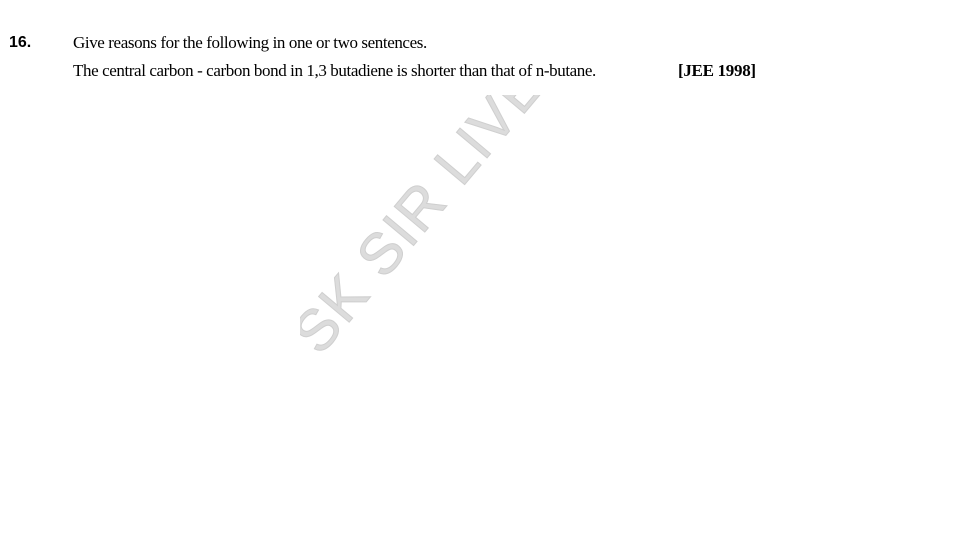 Image resolution: width=960 pixels, height=540 pixels. I want to click on watermark-text: SK SIR LIVE, so click(429, 230).